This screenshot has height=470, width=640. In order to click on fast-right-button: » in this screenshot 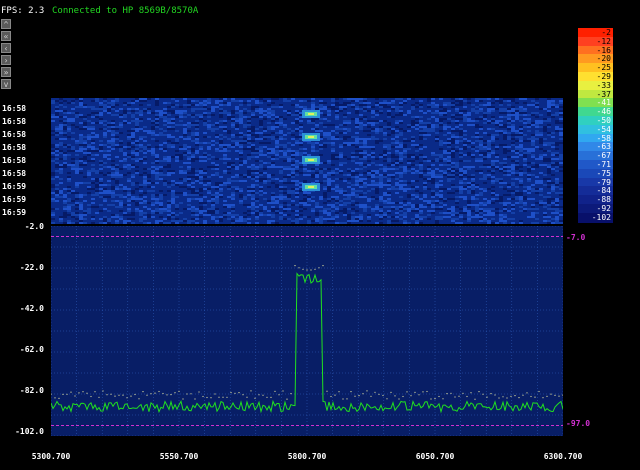, I will do `click(6, 72)`.